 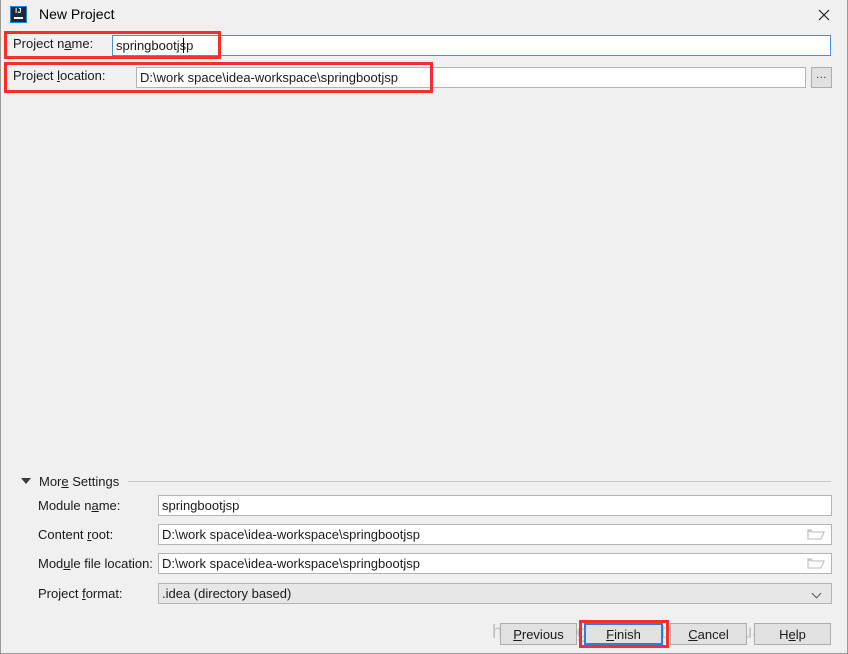 What do you see at coordinates (79, 505) in the screenshot?
I see `module-name-label: Module name:` at bounding box center [79, 505].